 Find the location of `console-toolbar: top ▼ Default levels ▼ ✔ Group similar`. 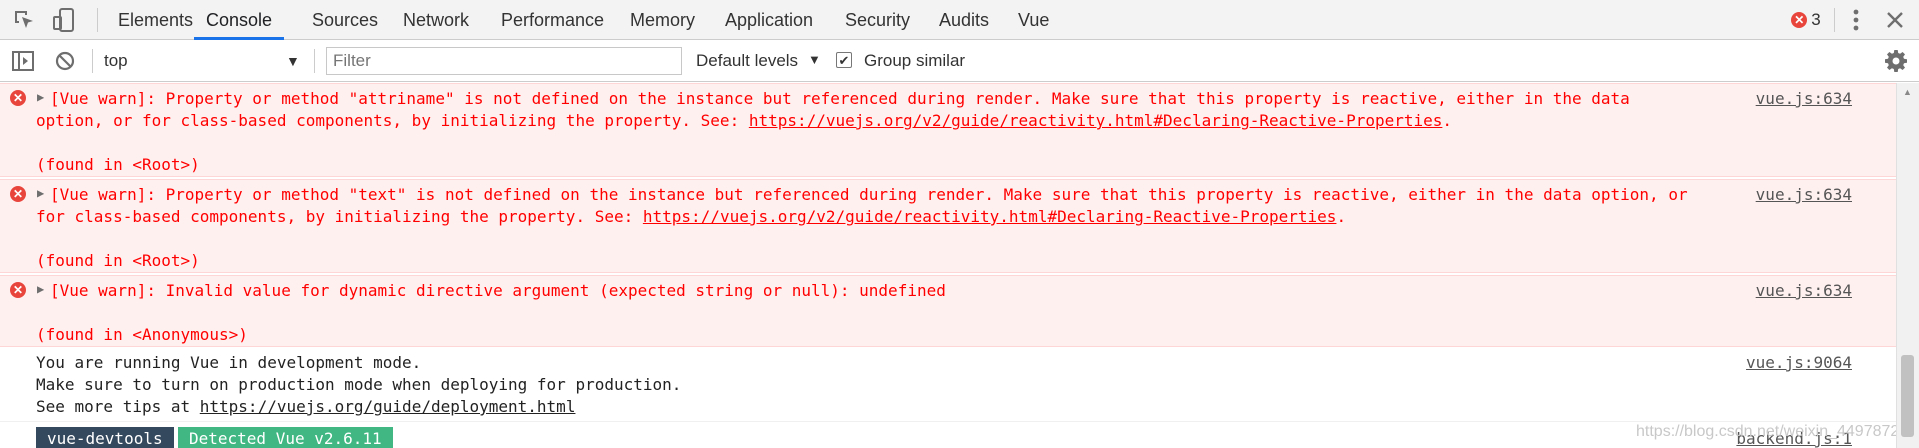

console-toolbar: top ▼ Default levels ▼ ✔ Group similar is located at coordinates (959, 61).